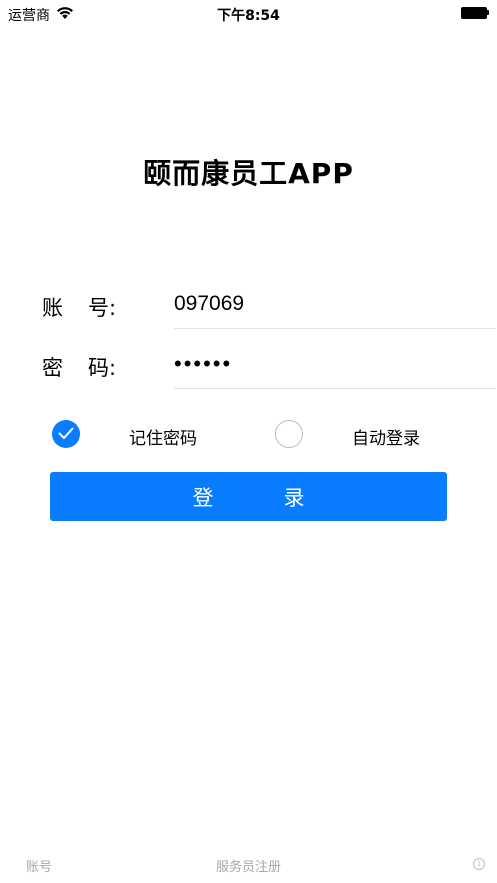 The height and width of the screenshot is (883, 497). I want to click on remember-password-label: 记住密码, so click(163, 436).